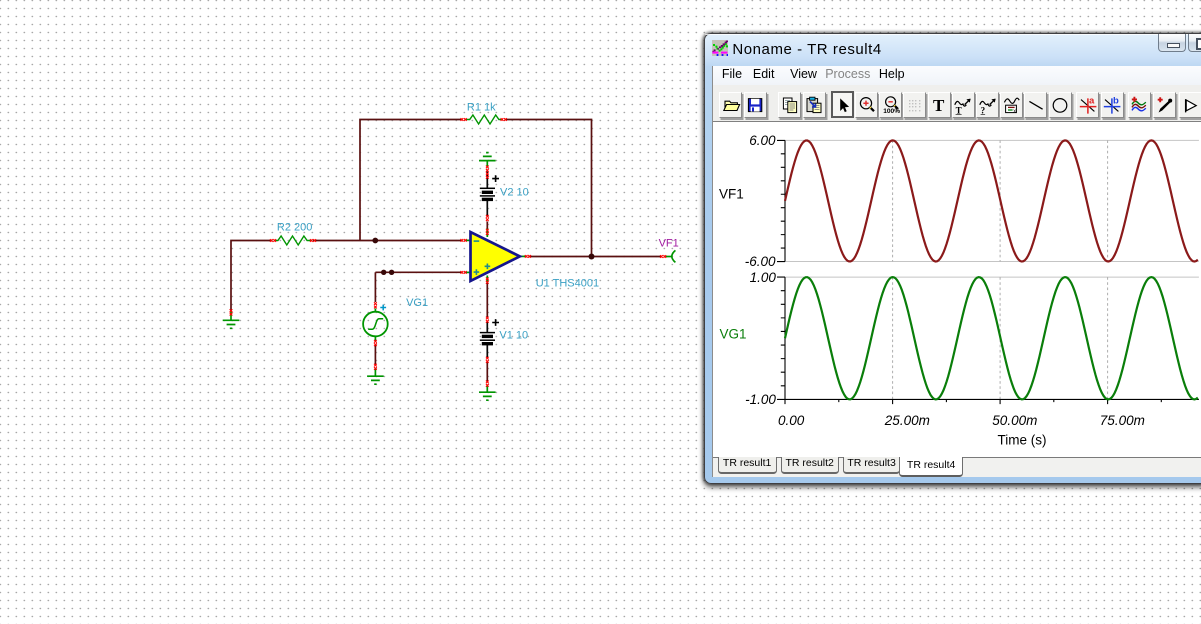  What do you see at coordinates (513, 336) in the screenshot?
I see `svg-text: V1 10` at bounding box center [513, 336].